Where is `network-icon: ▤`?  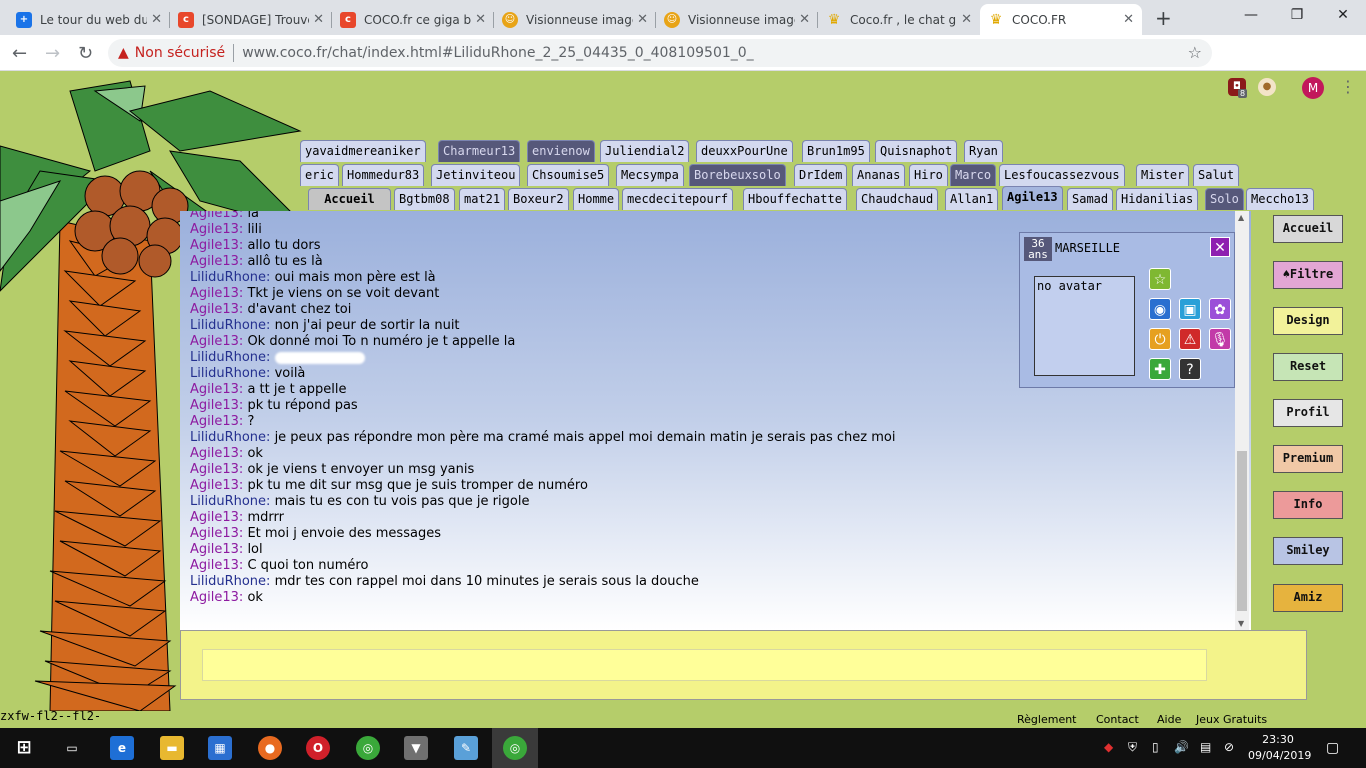 network-icon: ▤ is located at coordinates (1205, 747).